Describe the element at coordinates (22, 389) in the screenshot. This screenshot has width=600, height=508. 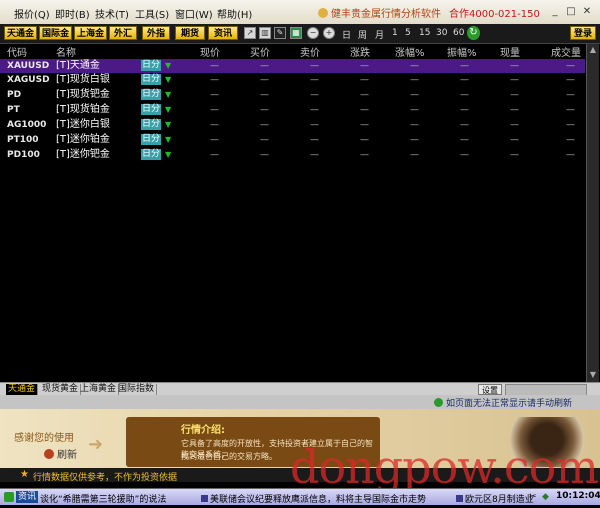
I see `tab-tiantong: 天通金` at that location.